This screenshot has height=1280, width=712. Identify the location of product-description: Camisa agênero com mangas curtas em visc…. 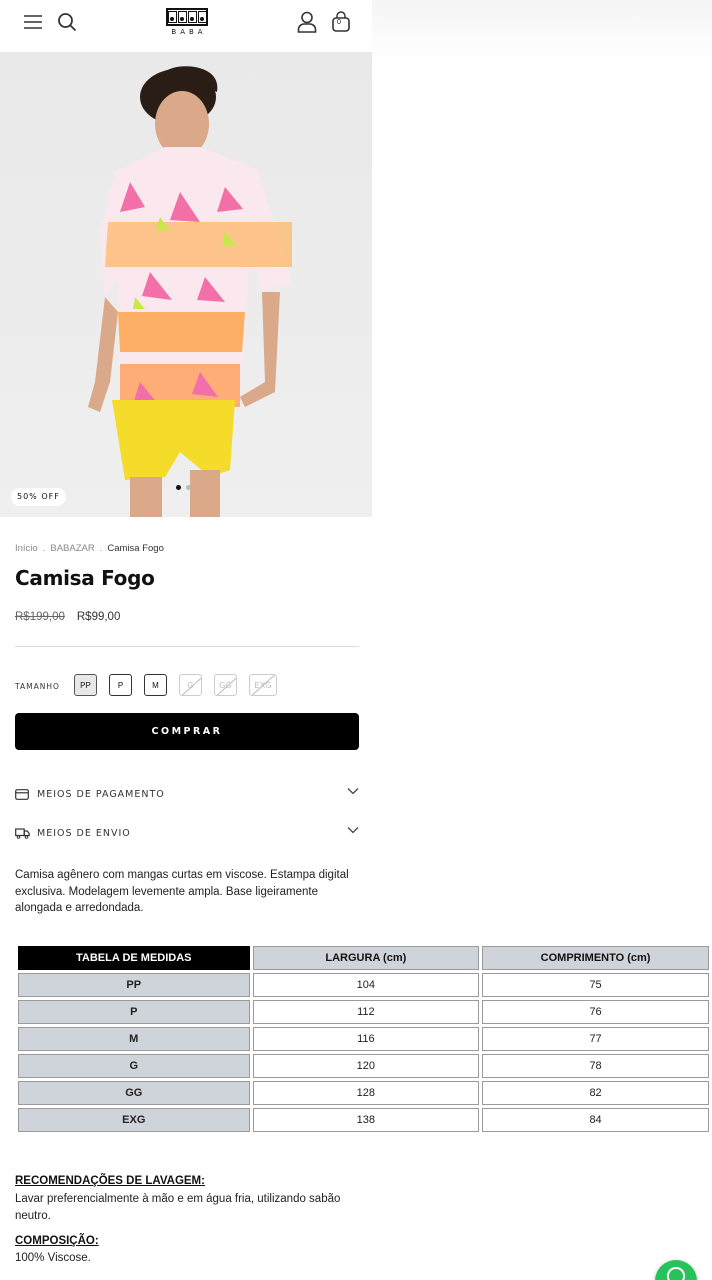
(182, 891).